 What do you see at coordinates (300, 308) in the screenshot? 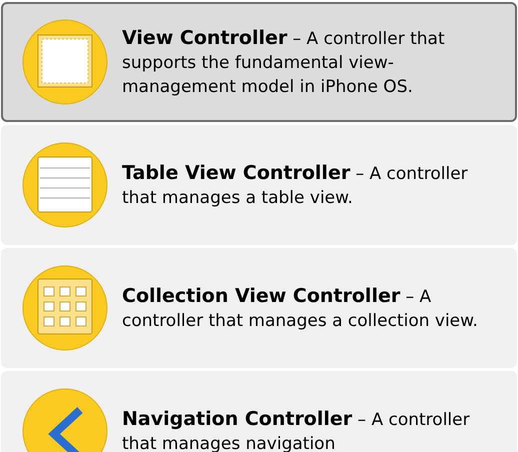
I see `item-description: Collection View Controller – A controller that manages a collection view.` at bounding box center [300, 308].